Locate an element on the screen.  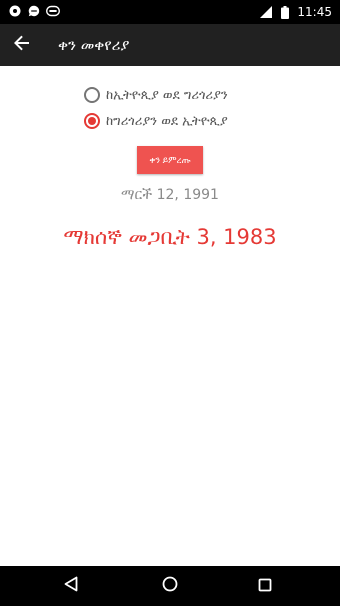
nav-recents-button is located at coordinates (265, 586).